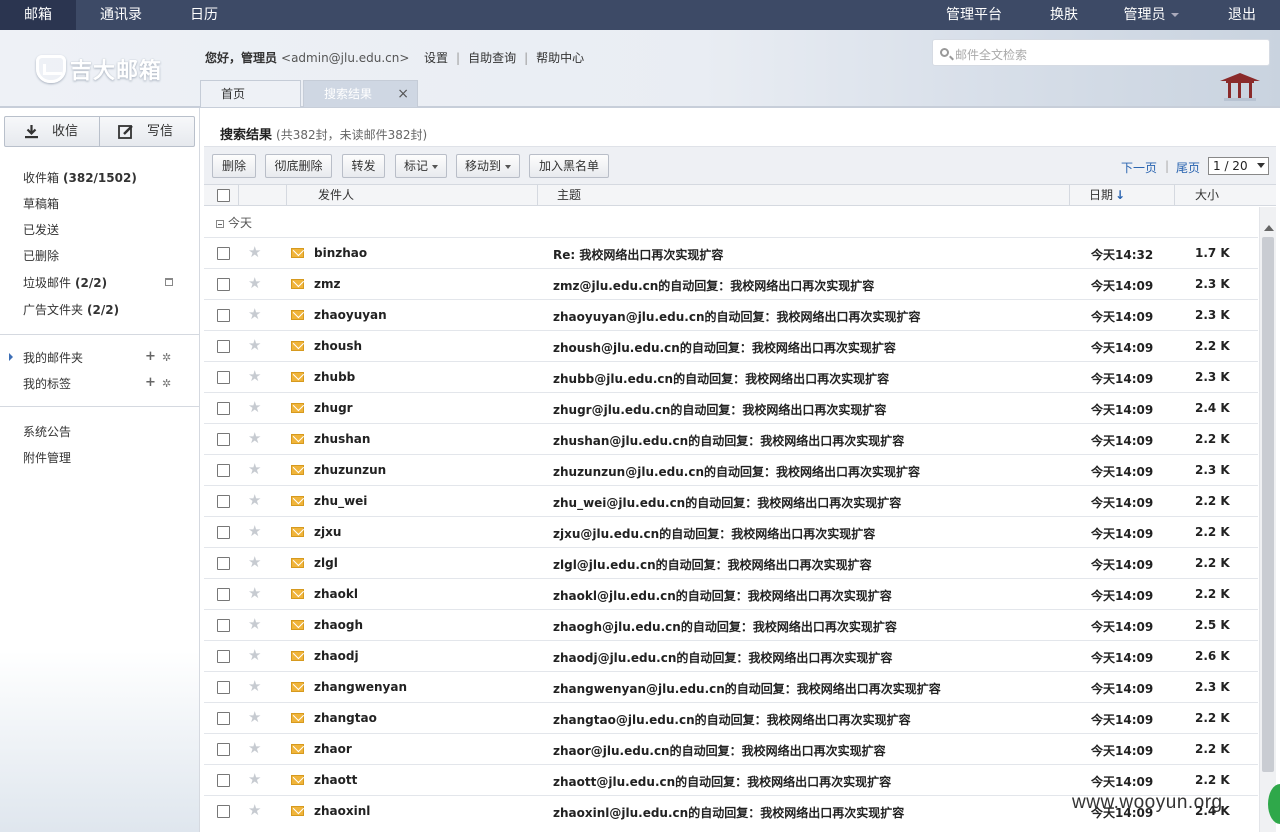 The width and height of the screenshot is (1280, 832). I want to click on column-size: 大小, so click(1207, 195).